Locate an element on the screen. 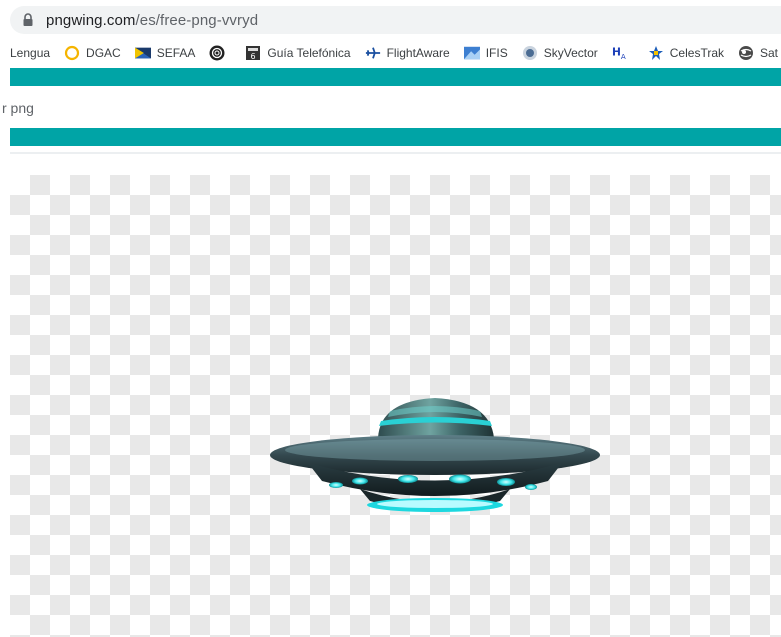 This screenshot has width=781, height=637. bookmark-sefaa: SEFAA is located at coordinates (165, 53).